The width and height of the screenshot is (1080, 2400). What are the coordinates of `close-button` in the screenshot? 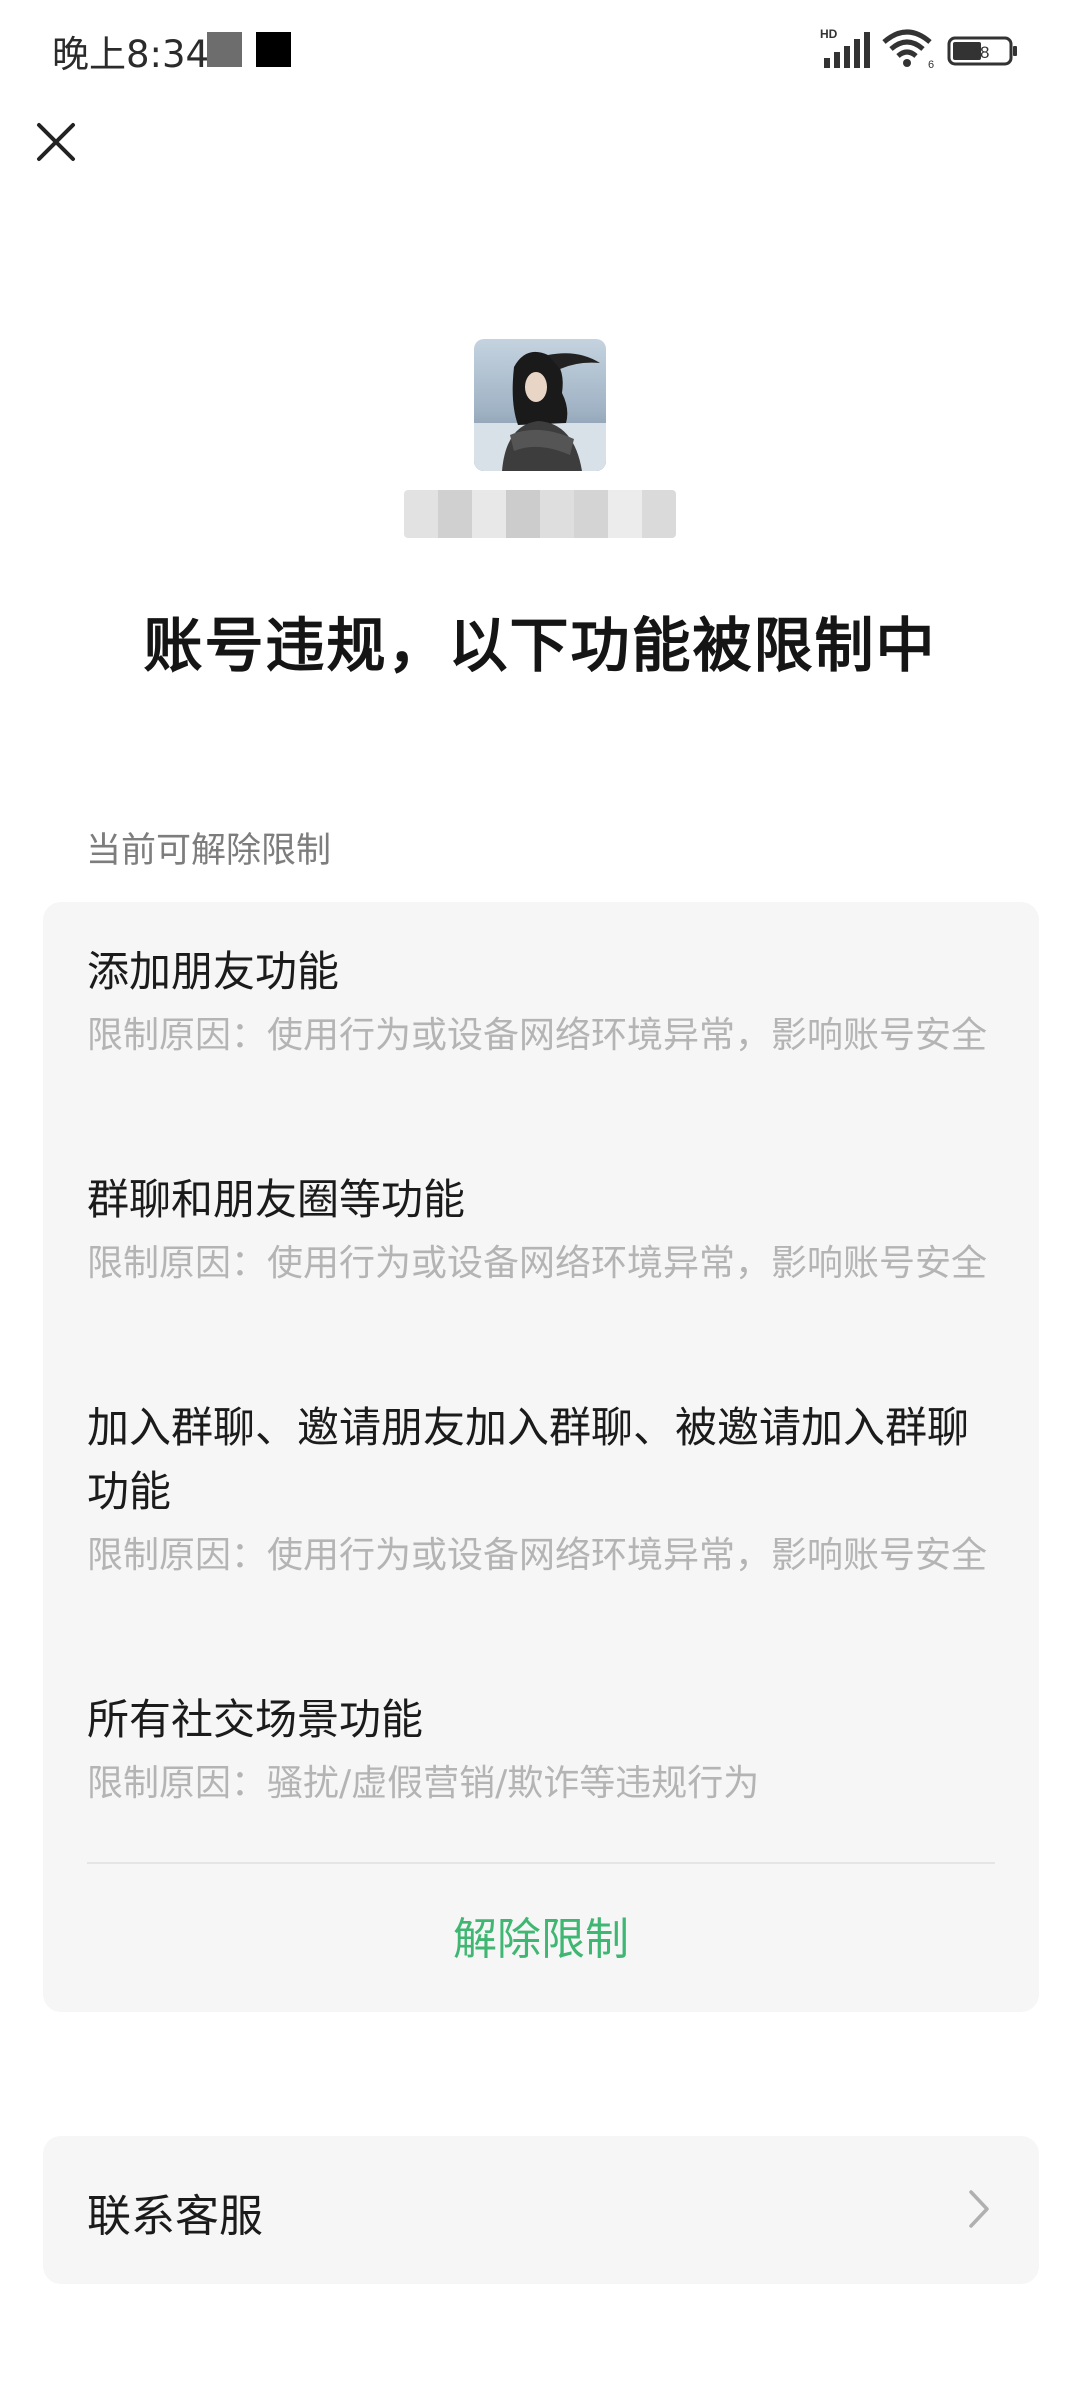 It's located at (56, 142).